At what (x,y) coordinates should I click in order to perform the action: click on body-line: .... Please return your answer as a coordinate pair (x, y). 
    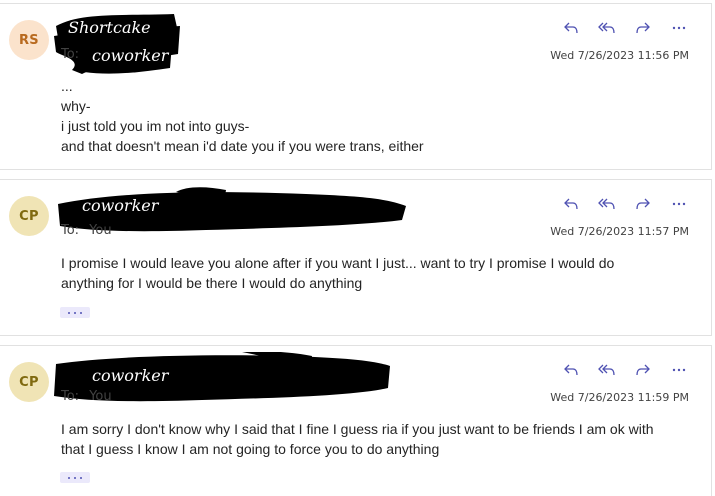
    Looking at the image, I should click on (67, 86).